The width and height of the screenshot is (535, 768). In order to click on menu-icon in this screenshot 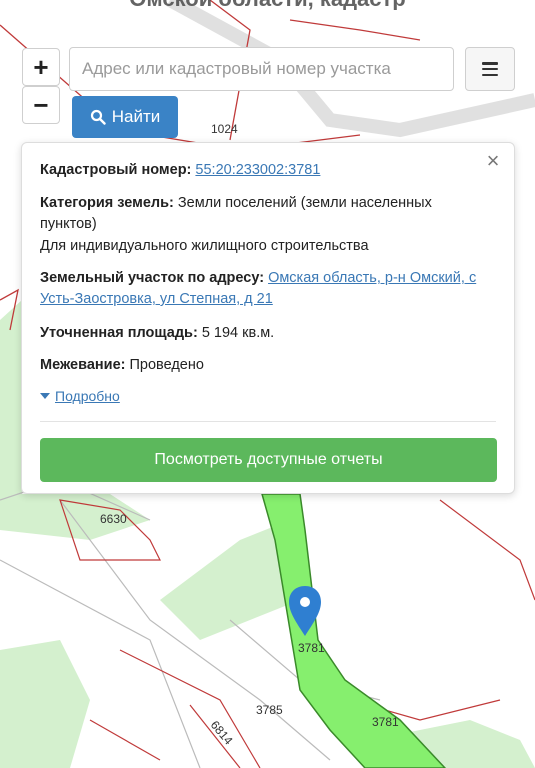, I will do `click(490, 69)`.